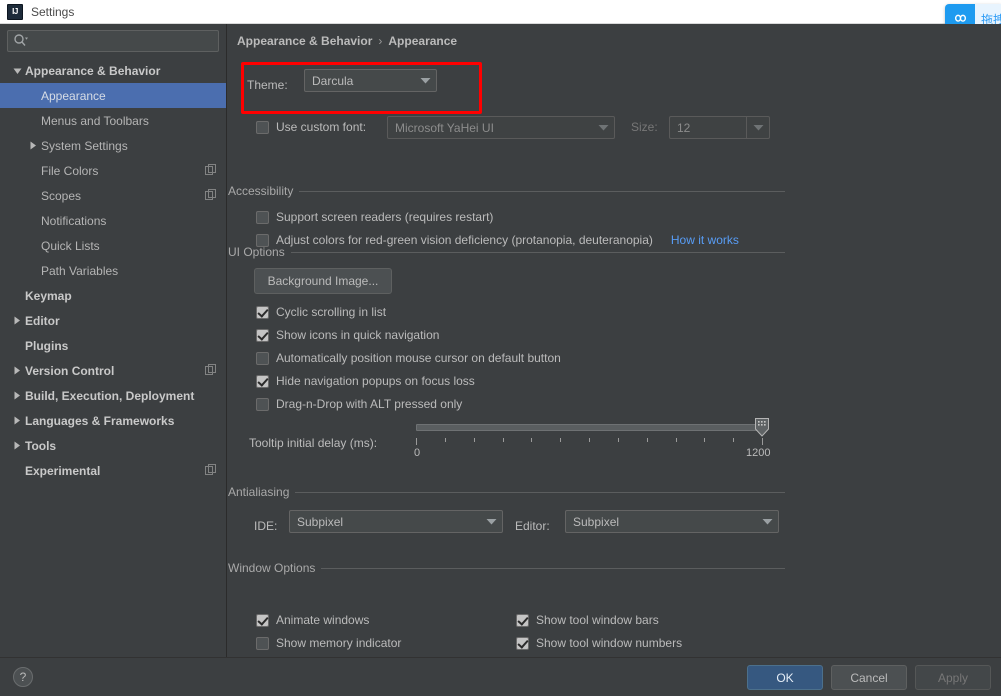 This screenshot has width=1001, height=696. What do you see at coordinates (113, 345) in the screenshot?
I see `sidebar-item-plugins: Plugins` at bounding box center [113, 345].